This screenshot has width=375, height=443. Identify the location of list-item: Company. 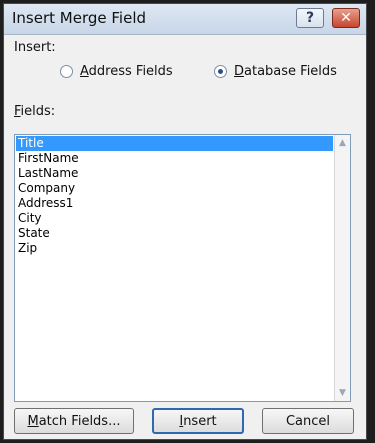
(174, 188).